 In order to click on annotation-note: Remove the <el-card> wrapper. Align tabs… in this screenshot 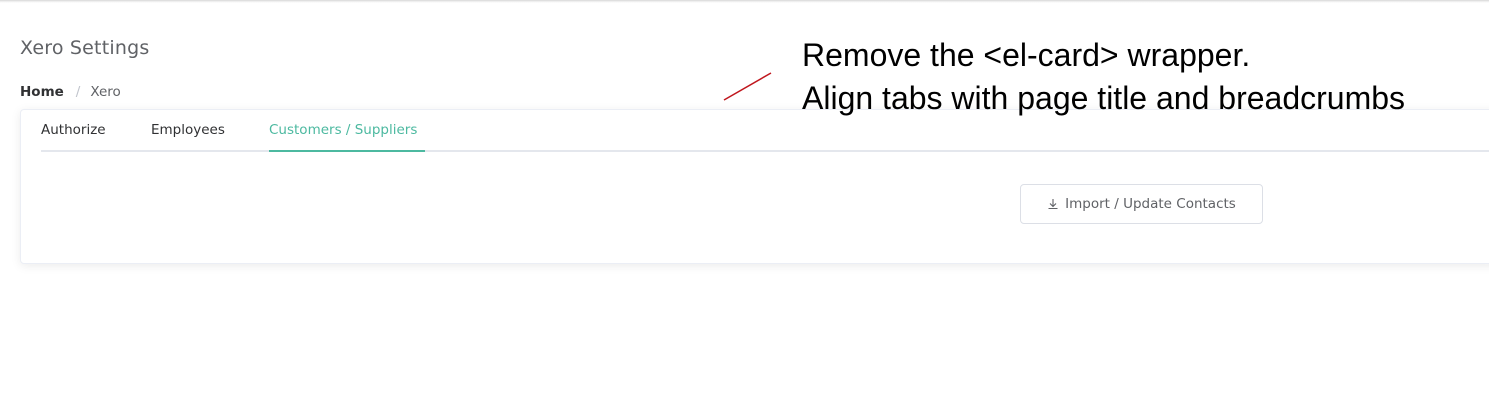, I will do `click(1103, 77)`.